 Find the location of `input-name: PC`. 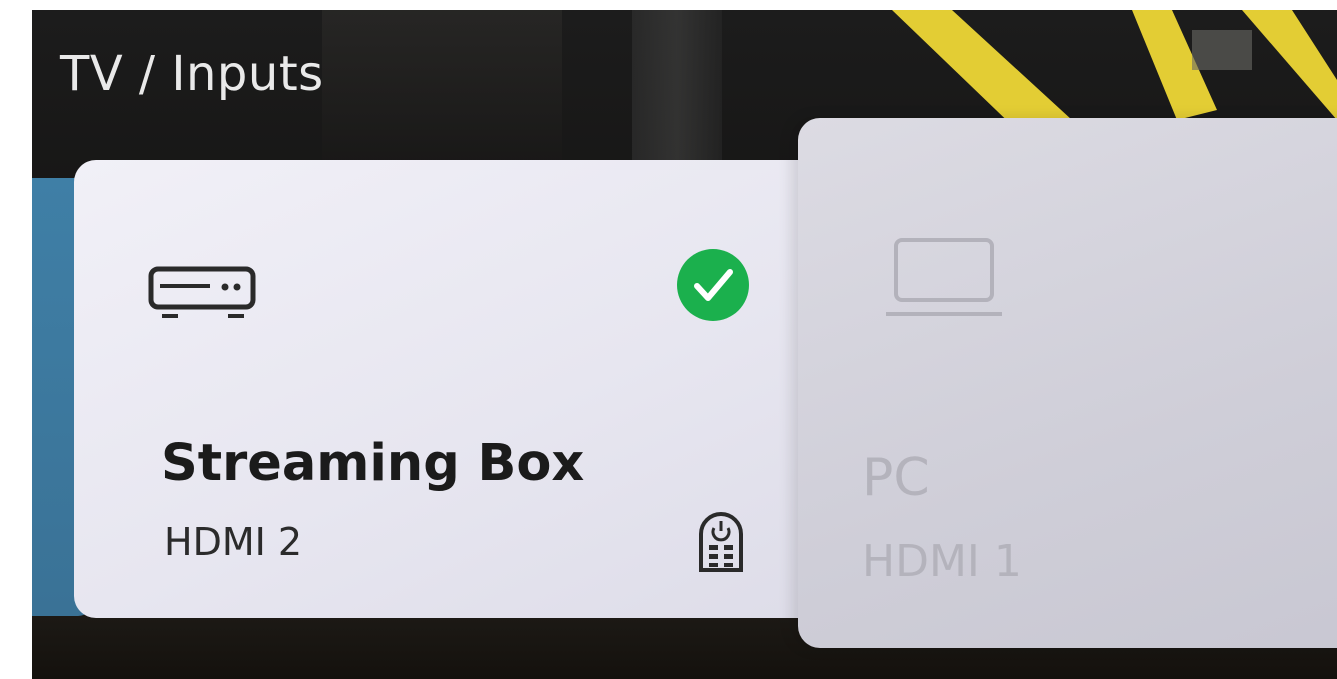

input-name: PC is located at coordinates (896, 478).